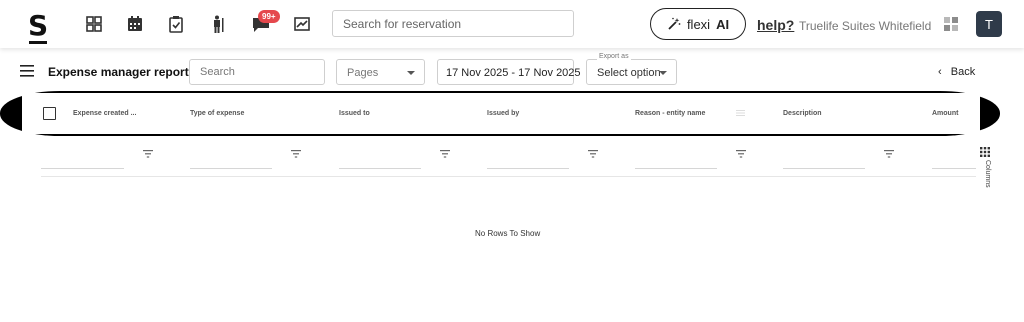  I want to click on flexi-label: flexi, so click(698, 24).